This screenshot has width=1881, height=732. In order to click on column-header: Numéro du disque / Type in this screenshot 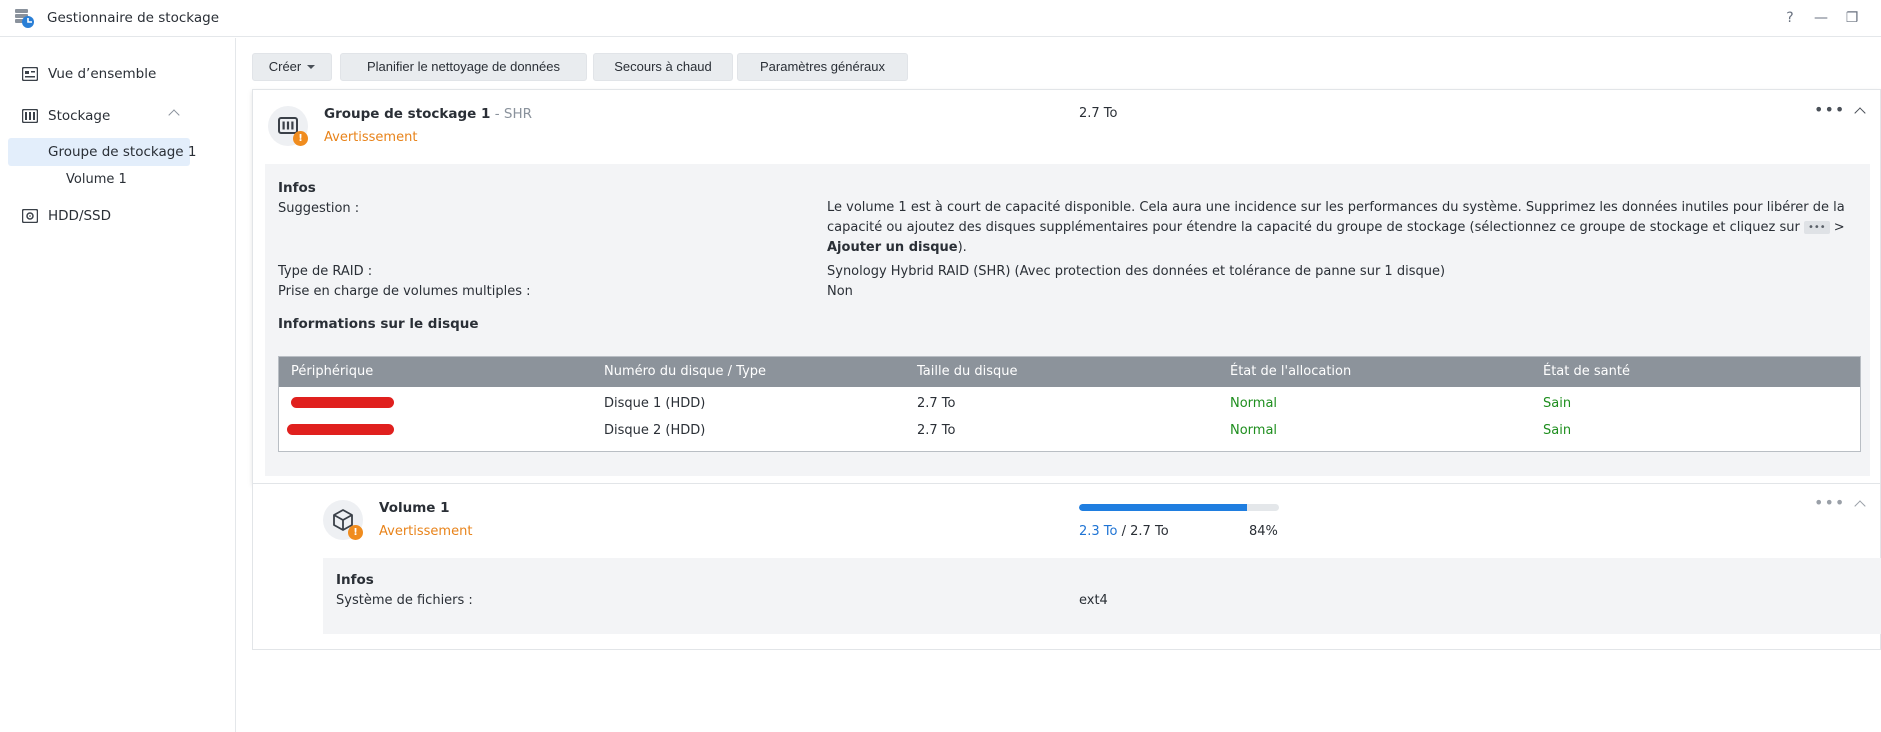, I will do `click(685, 371)`.